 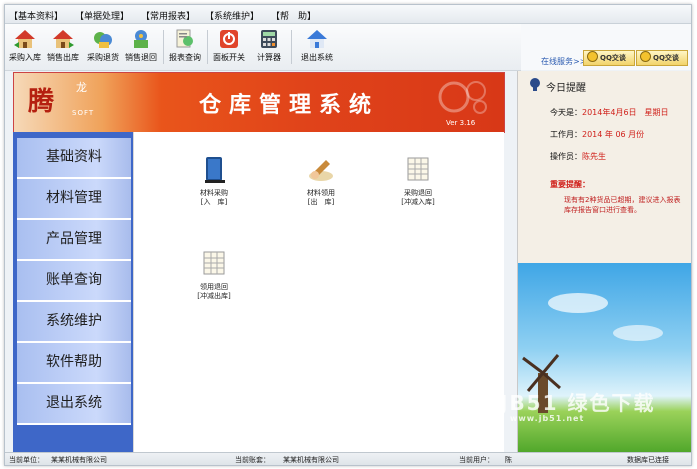 I want to click on issue-return-item: 领用退回 [冲减出库], so click(x=214, y=274).